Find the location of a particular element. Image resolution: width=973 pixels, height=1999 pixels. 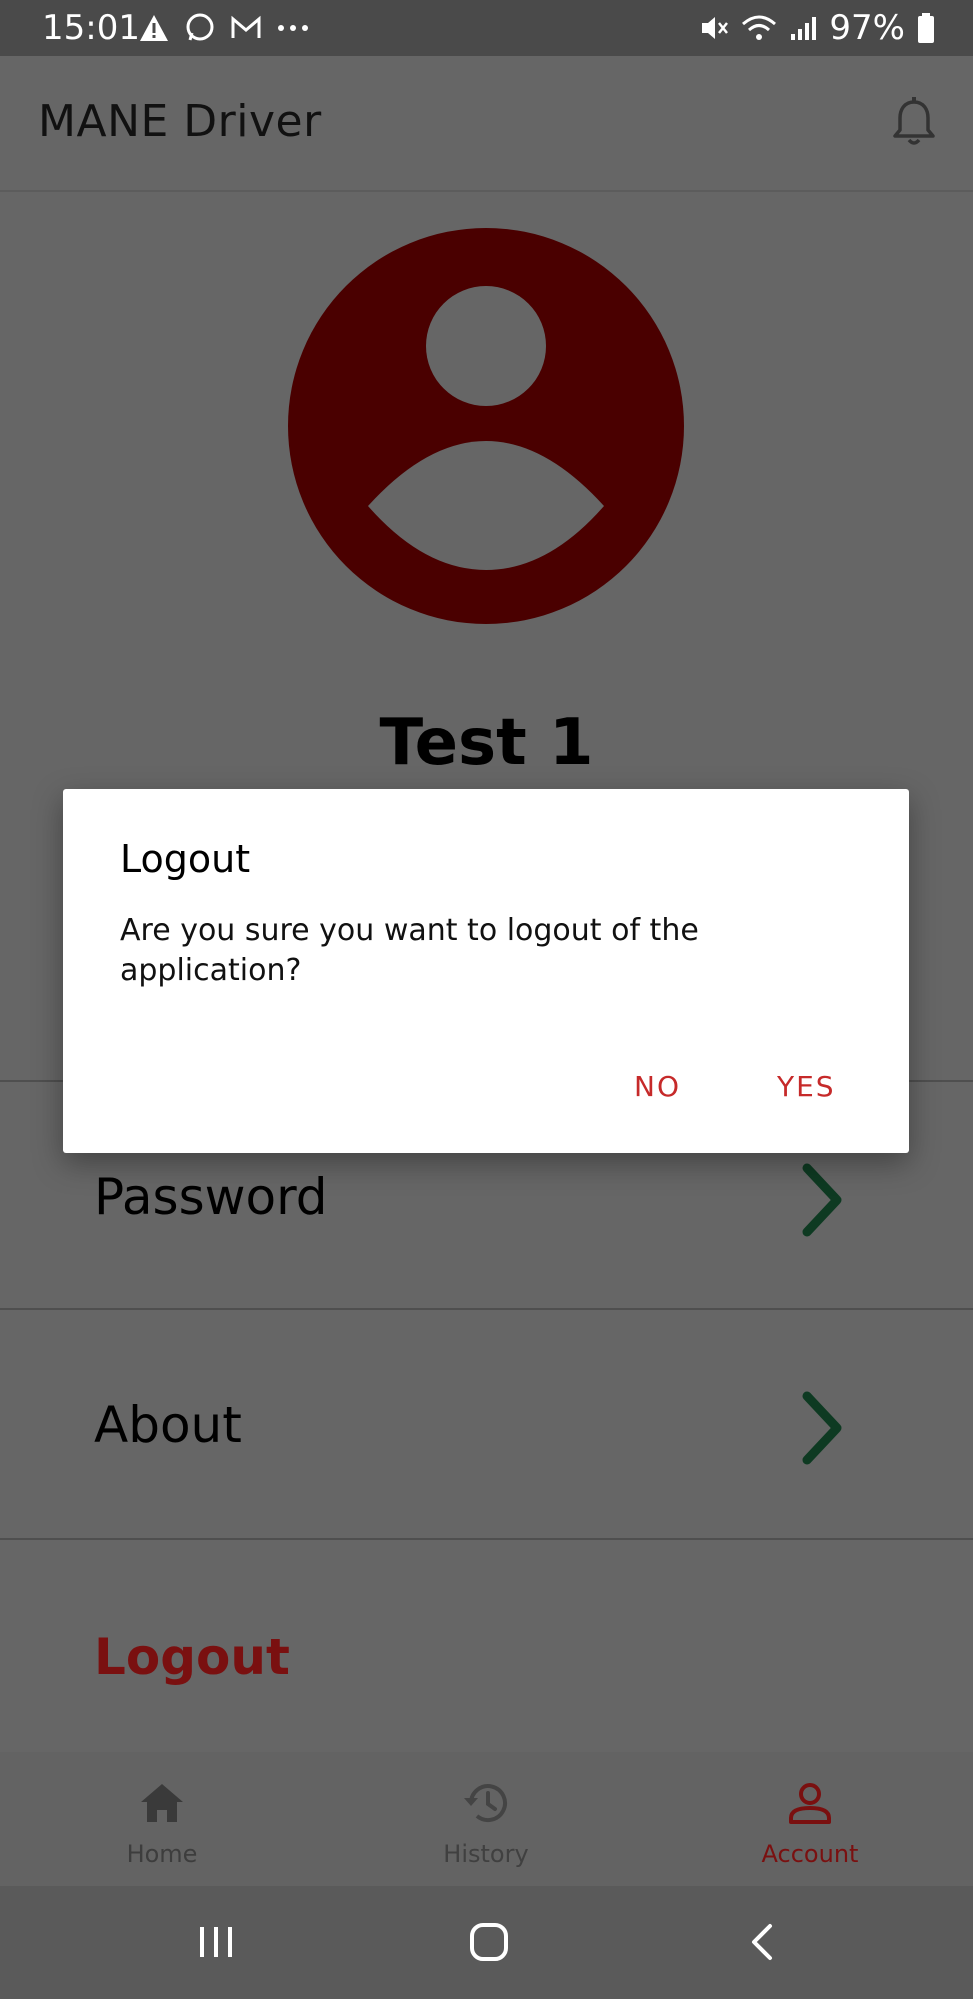

status-notification-icons is located at coordinates (224, 28).